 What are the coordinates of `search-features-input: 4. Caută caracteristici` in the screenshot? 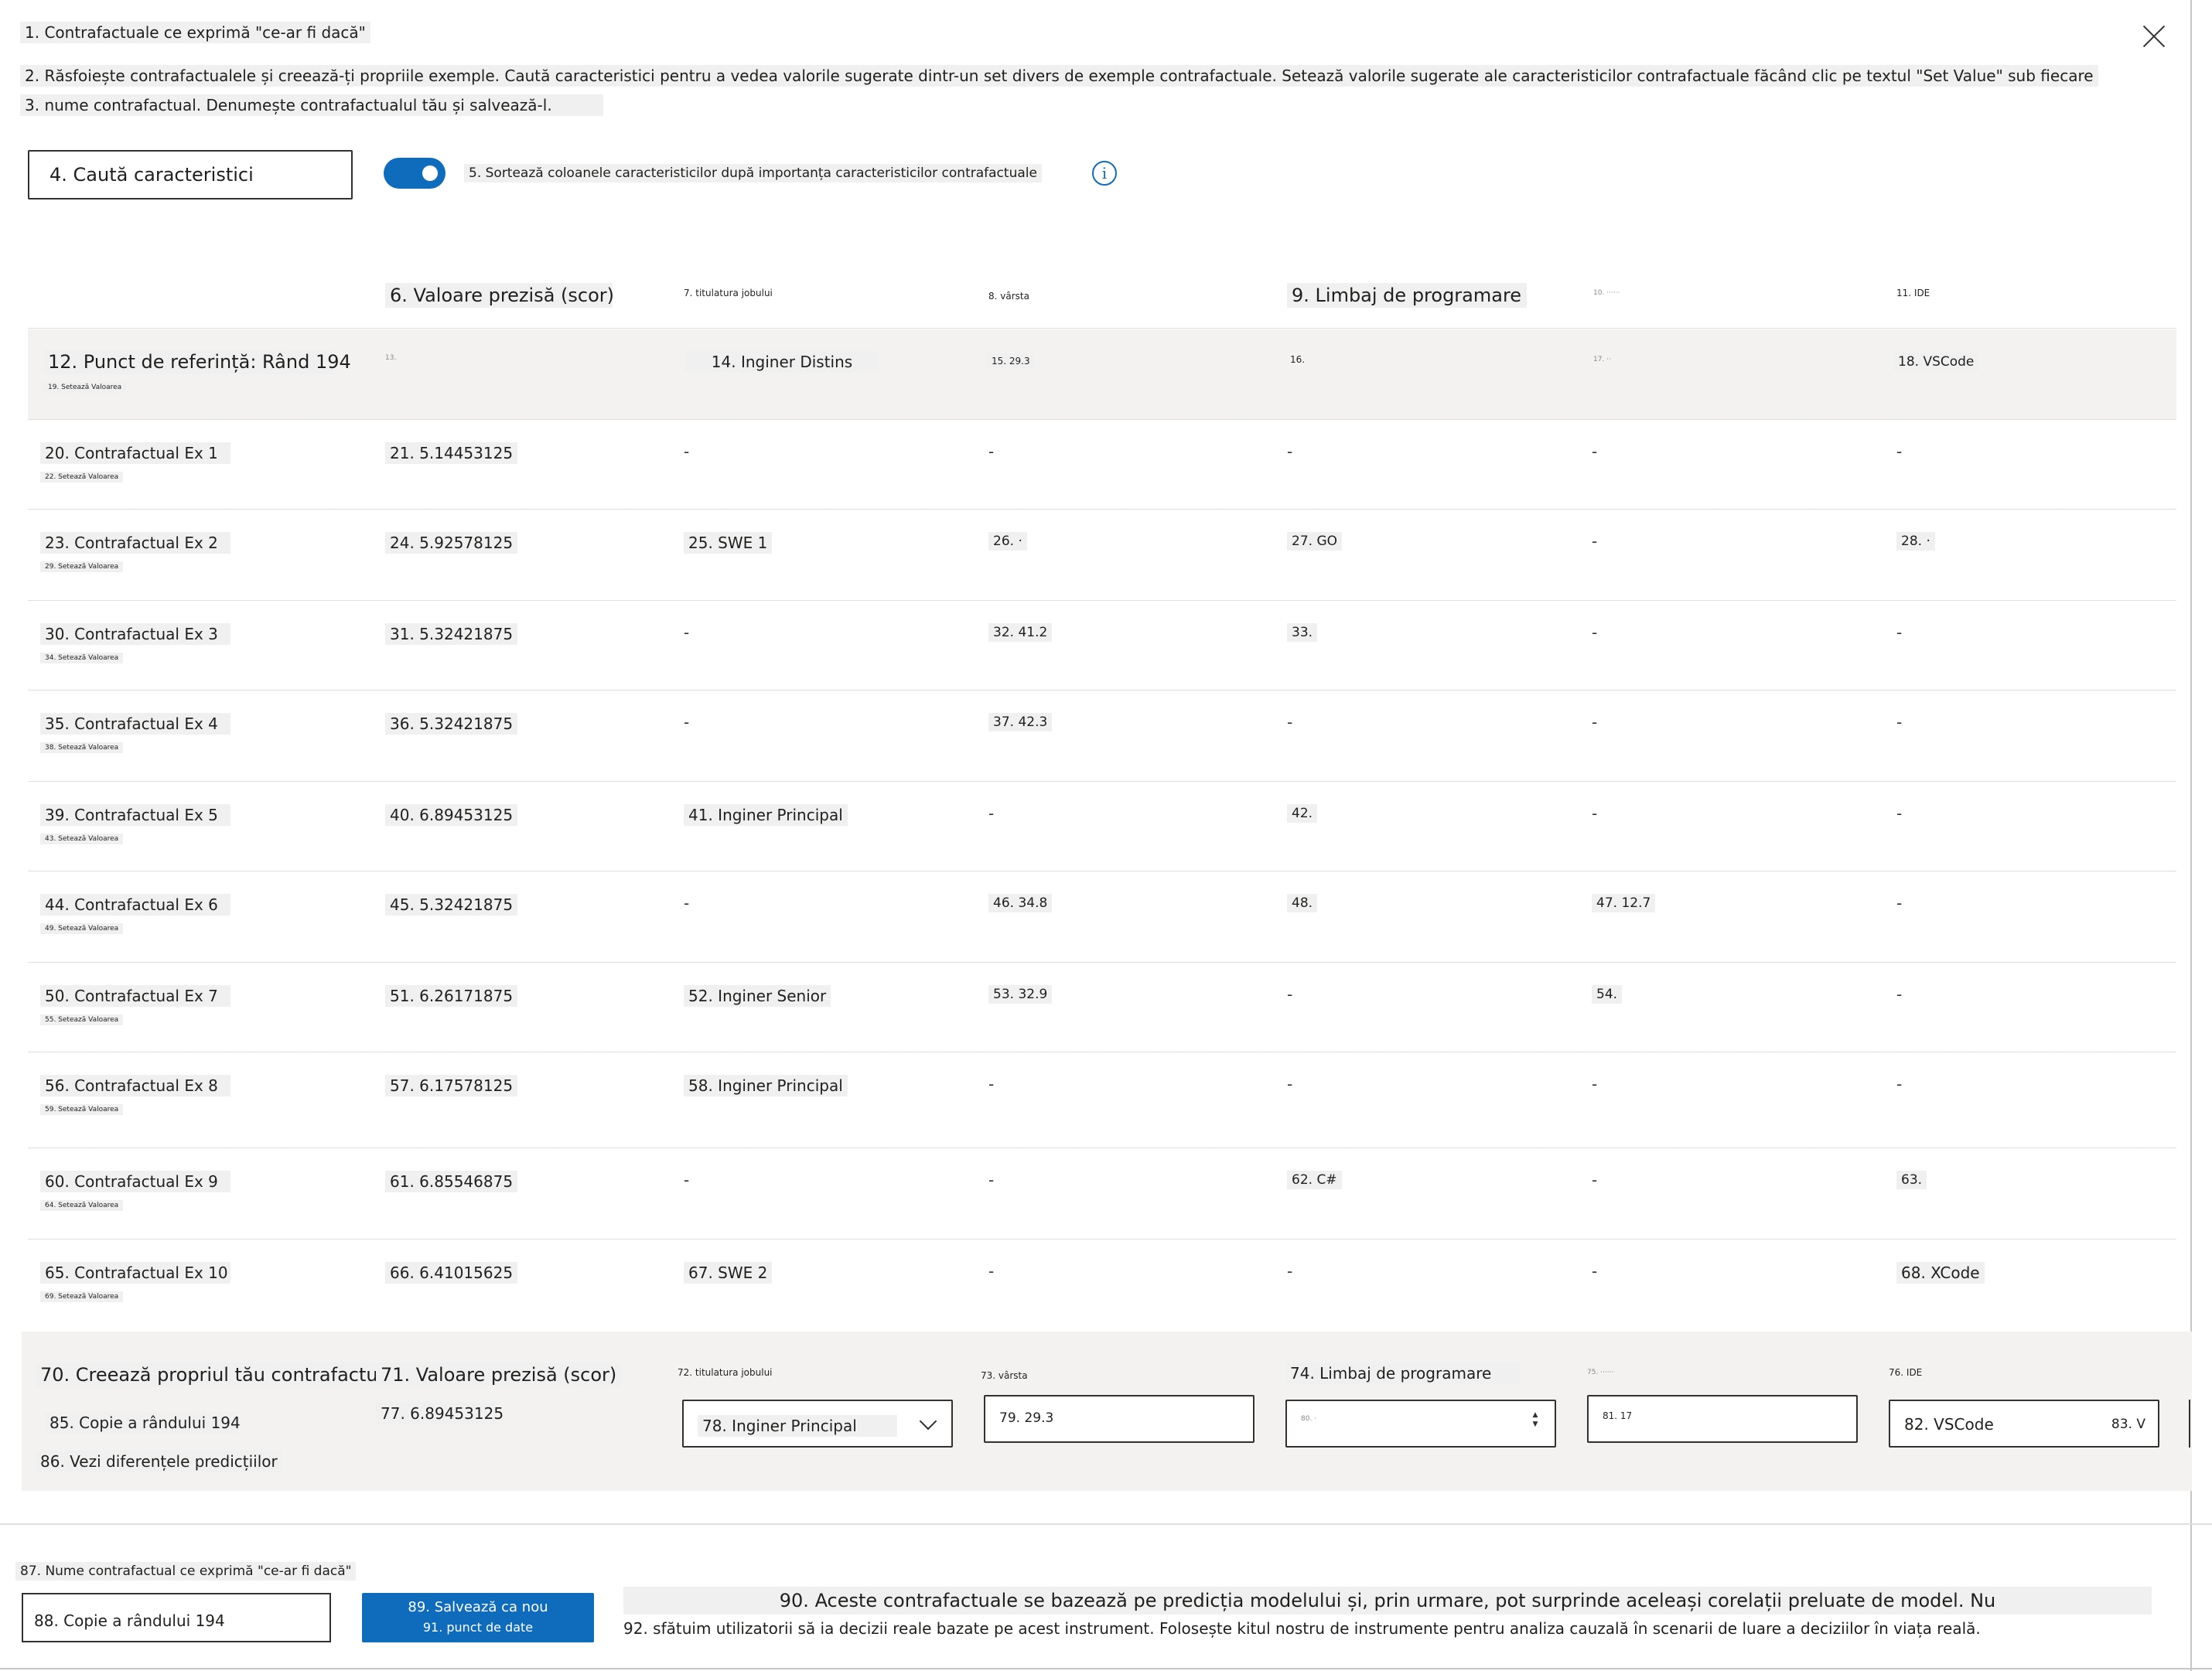 It's located at (190, 174).